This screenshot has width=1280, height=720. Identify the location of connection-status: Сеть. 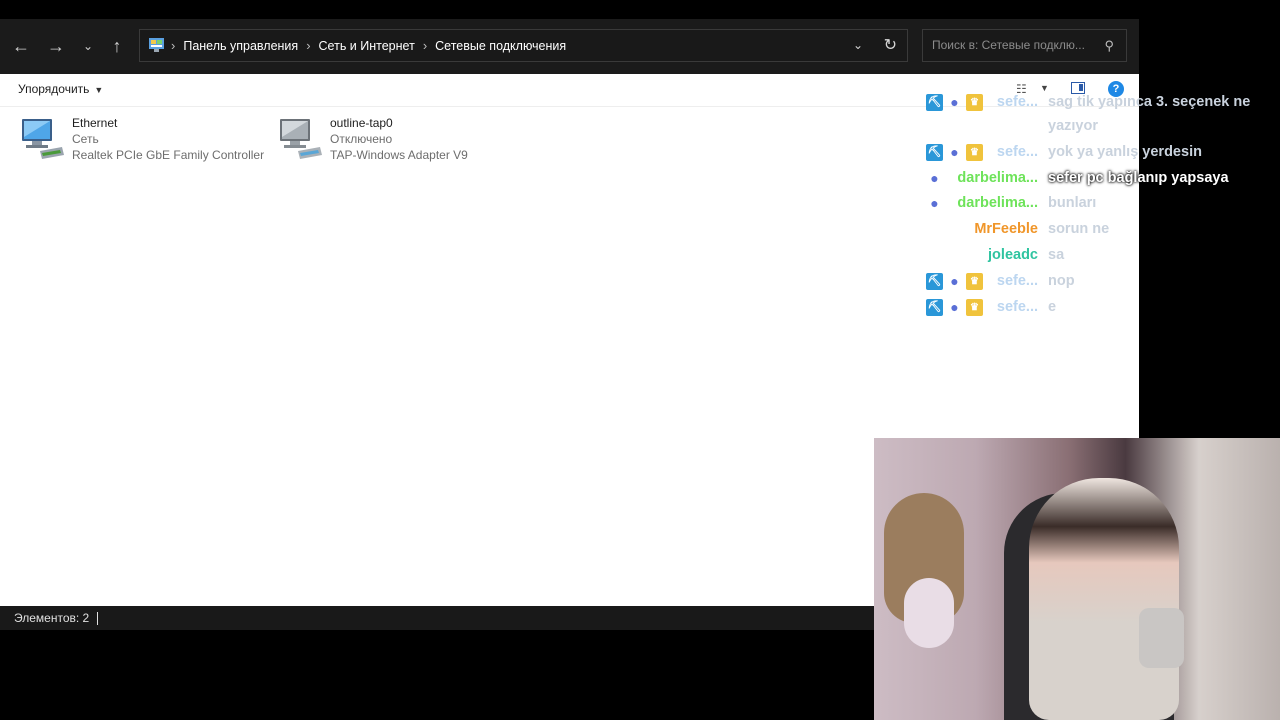
(85, 139).